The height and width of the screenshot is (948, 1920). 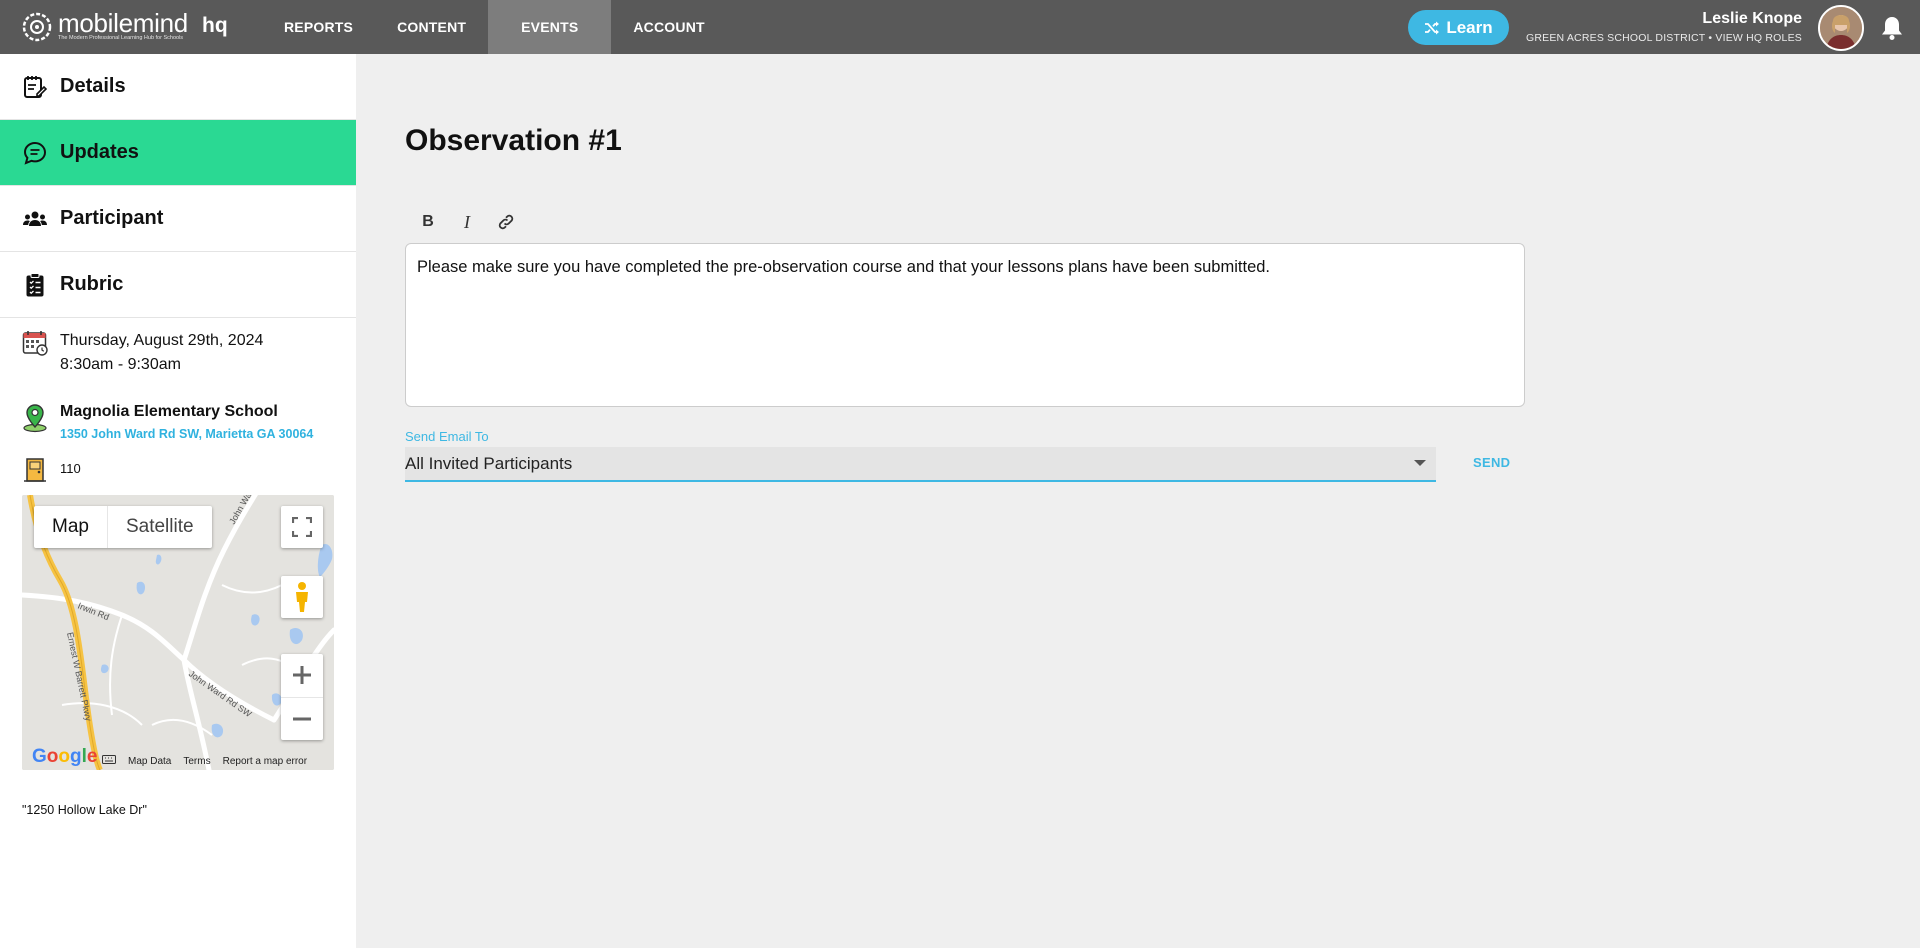 What do you see at coordinates (51, 471) in the screenshot?
I see `event-room: 110` at bounding box center [51, 471].